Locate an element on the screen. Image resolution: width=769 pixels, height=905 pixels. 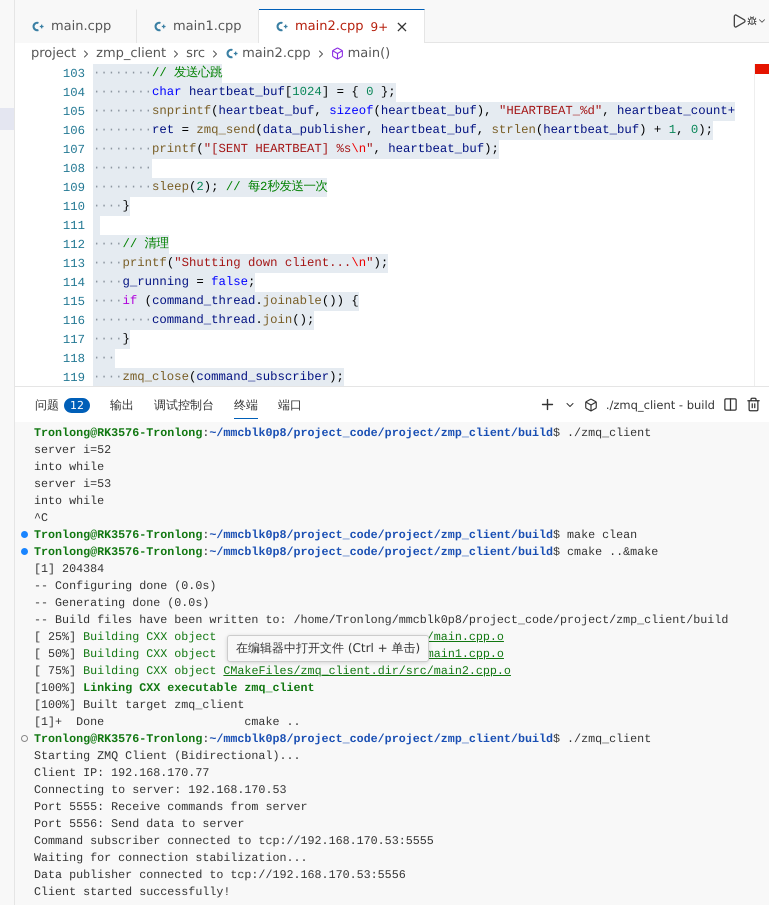
editor-tab: main2.cpp 9+ × is located at coordinates (342, 26).